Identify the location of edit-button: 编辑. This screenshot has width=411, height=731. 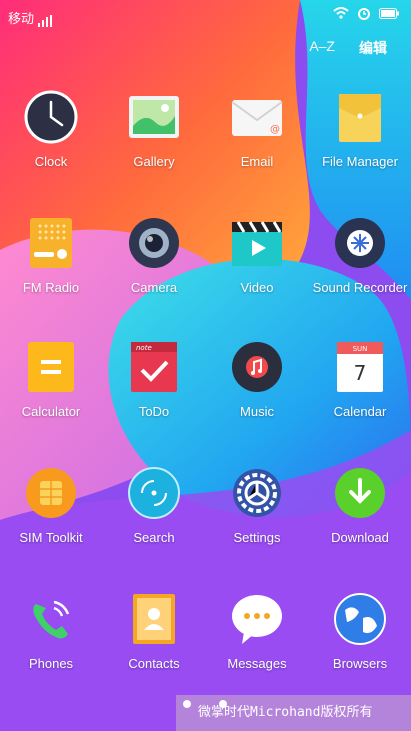
(373, 48).